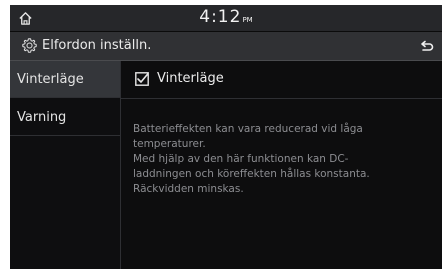  Describe the element at coordinates (281, 80) in the screenshot. I see `vinterlage-toggle-row: Vinterläge` at that location.